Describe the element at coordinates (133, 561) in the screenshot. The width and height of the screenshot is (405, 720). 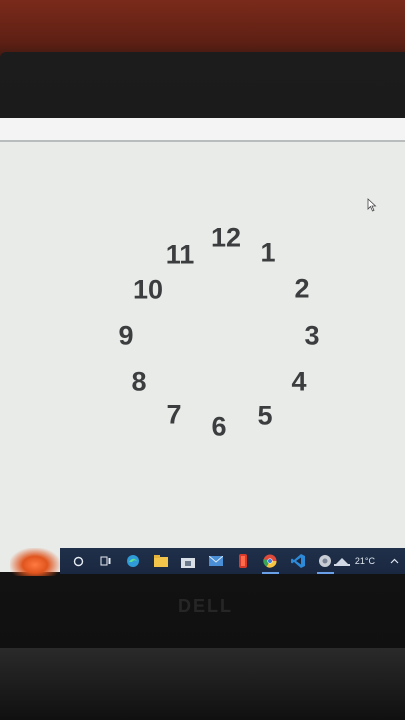
I see `edge-icon` at that location.